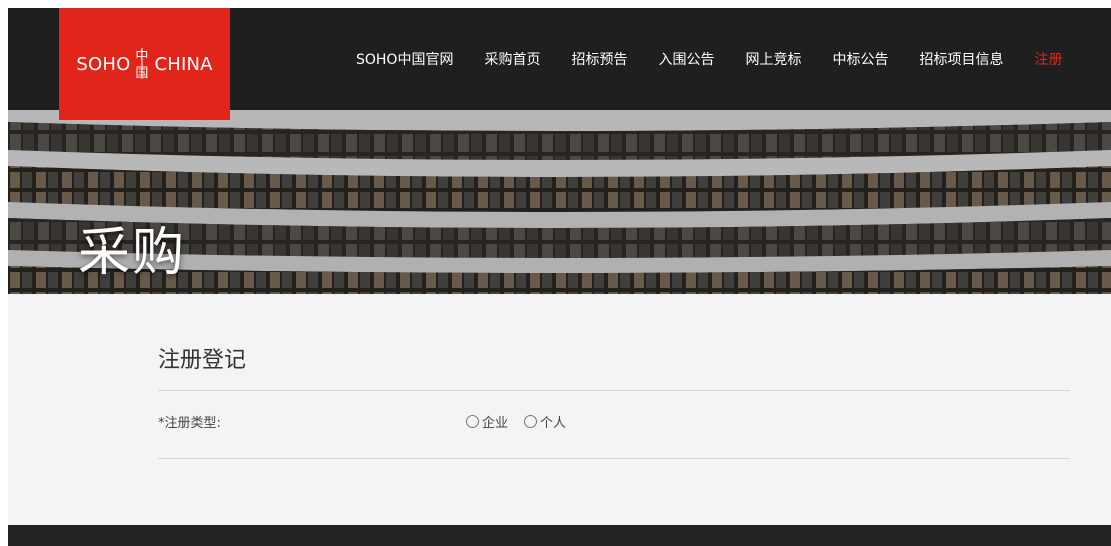 The width and height of the screenshot is (1111, 546). What do you see at coordinates (183, 64) in the screenshot?
I see `logo-text-right: CHINA` at bounding box center [183, 64].